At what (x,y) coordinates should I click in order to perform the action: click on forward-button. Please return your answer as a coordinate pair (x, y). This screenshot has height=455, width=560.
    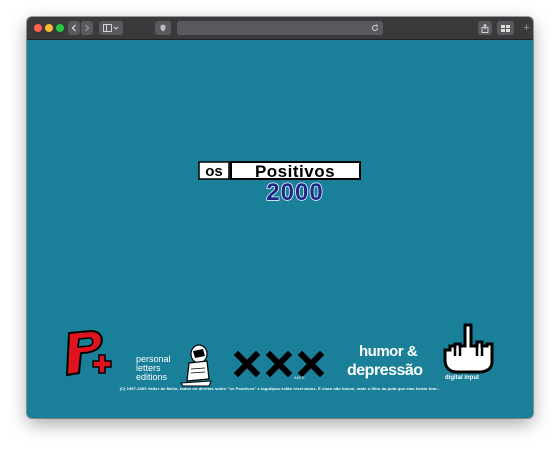
    Looking at the image, I should click on (87, 28).